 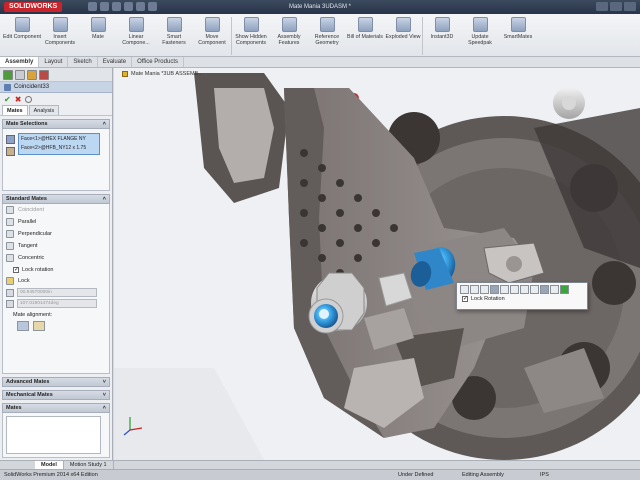 What do you see at coordinates (39, 326) in the screenshot?
I see `anti-aligned-icon` at bounding box center [39, 326].